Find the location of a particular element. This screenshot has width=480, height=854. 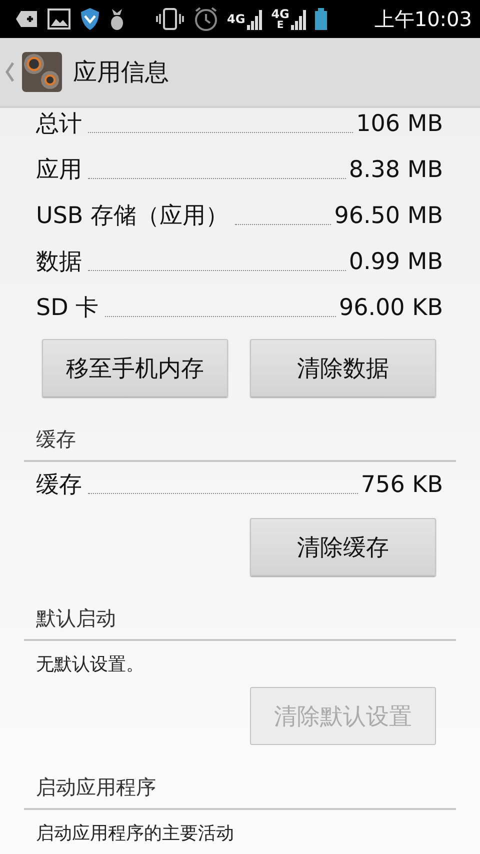

storage-value: 96.50 MB is located at coordinates (388, 216).